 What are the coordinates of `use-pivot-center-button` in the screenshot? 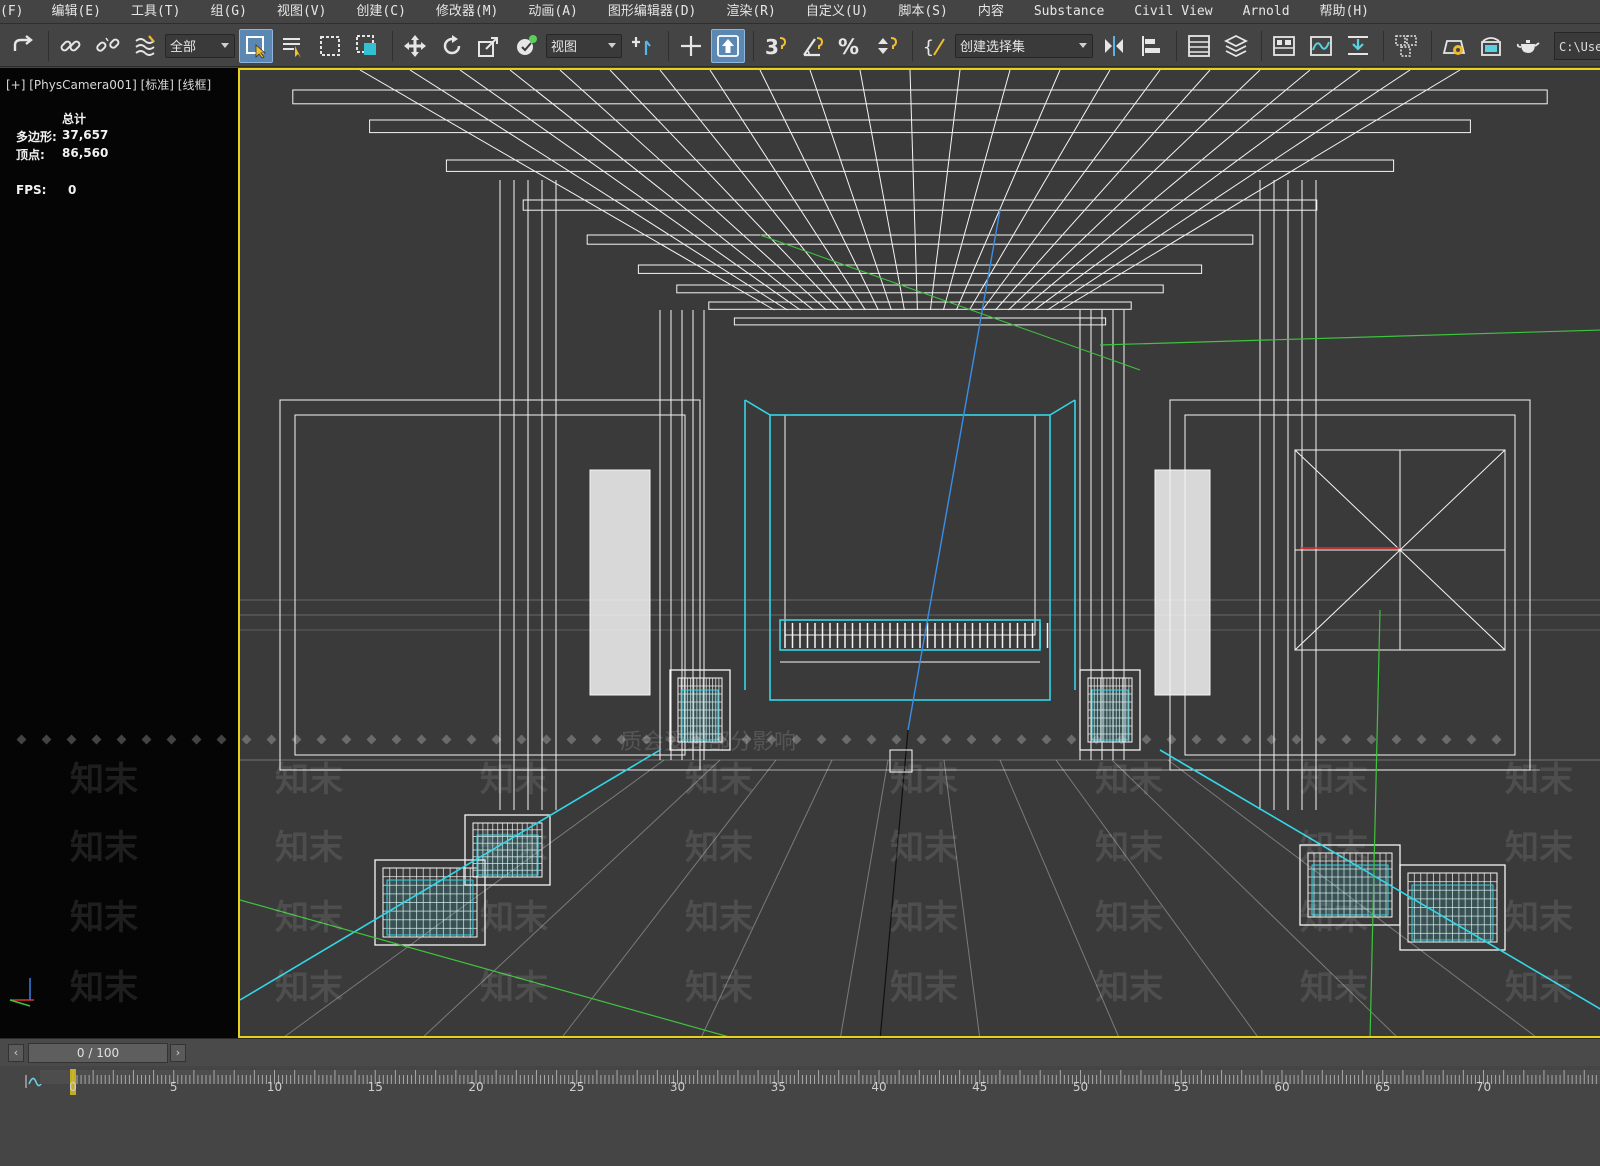 It's located at (643, 46).